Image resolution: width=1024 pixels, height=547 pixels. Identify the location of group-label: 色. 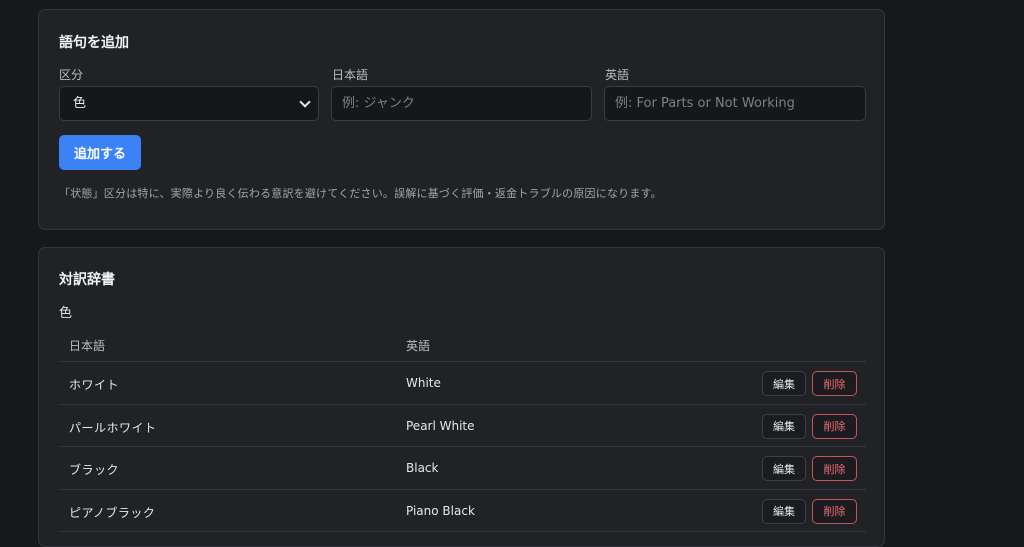
(66, 313).